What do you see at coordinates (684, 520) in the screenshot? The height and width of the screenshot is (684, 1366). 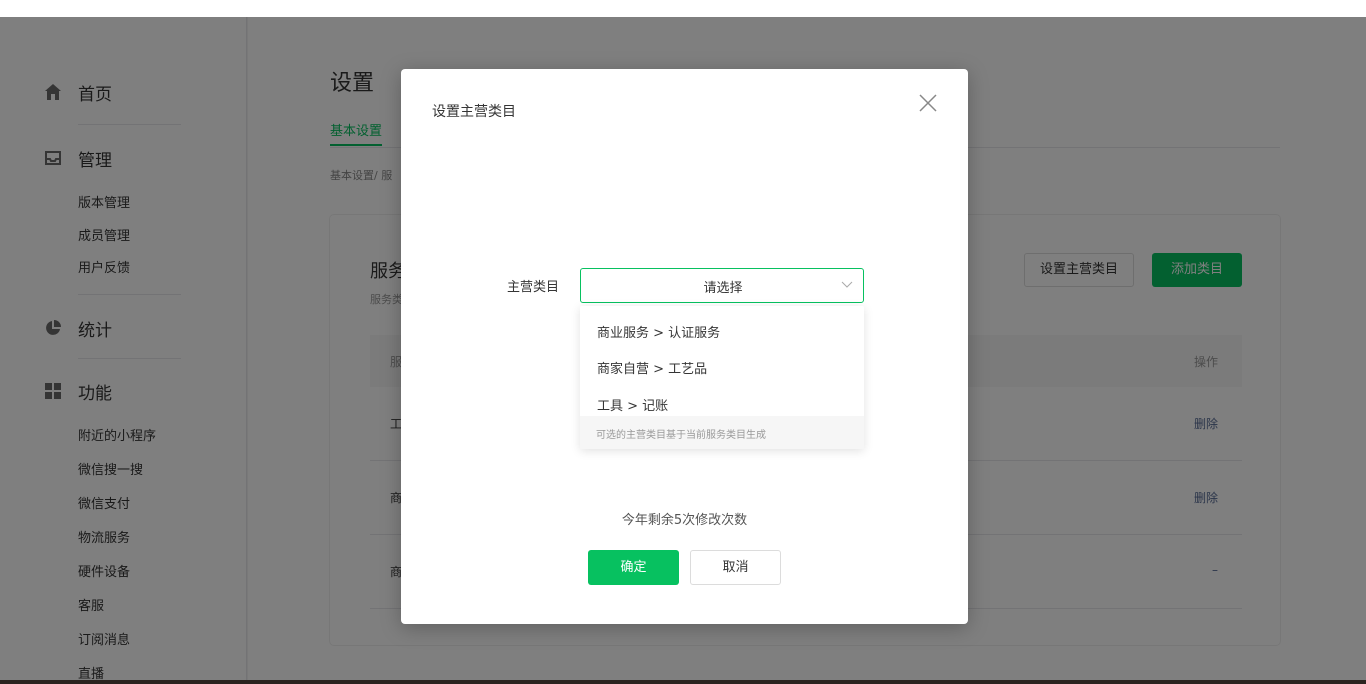 I see `remaining-edits-text: 今年剩余5次修改次数` at bounding box center [684, 520].